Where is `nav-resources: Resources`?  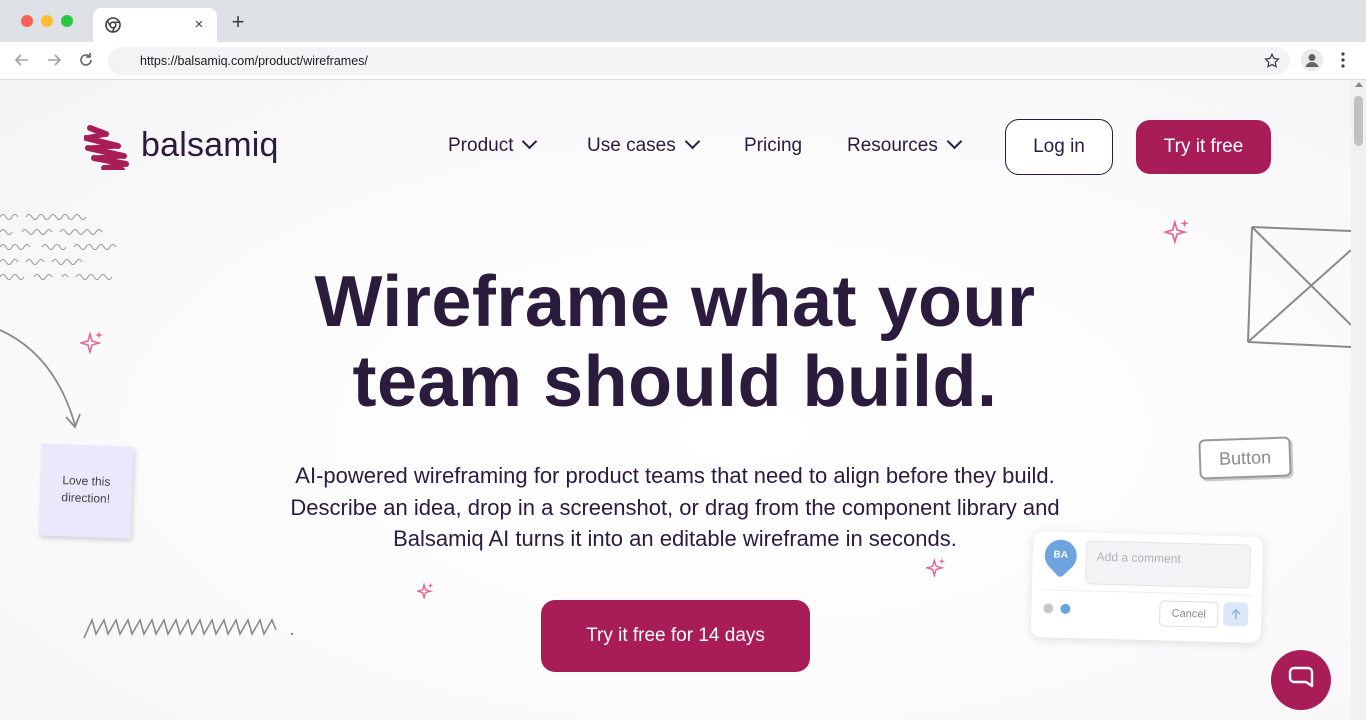
nav-resources: Resources is located at coordinates (905, 145).